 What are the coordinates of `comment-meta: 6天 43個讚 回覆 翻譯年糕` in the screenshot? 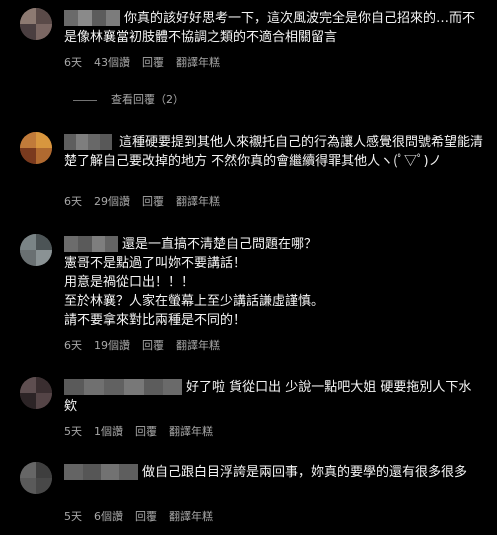 It's located at (142, 63).